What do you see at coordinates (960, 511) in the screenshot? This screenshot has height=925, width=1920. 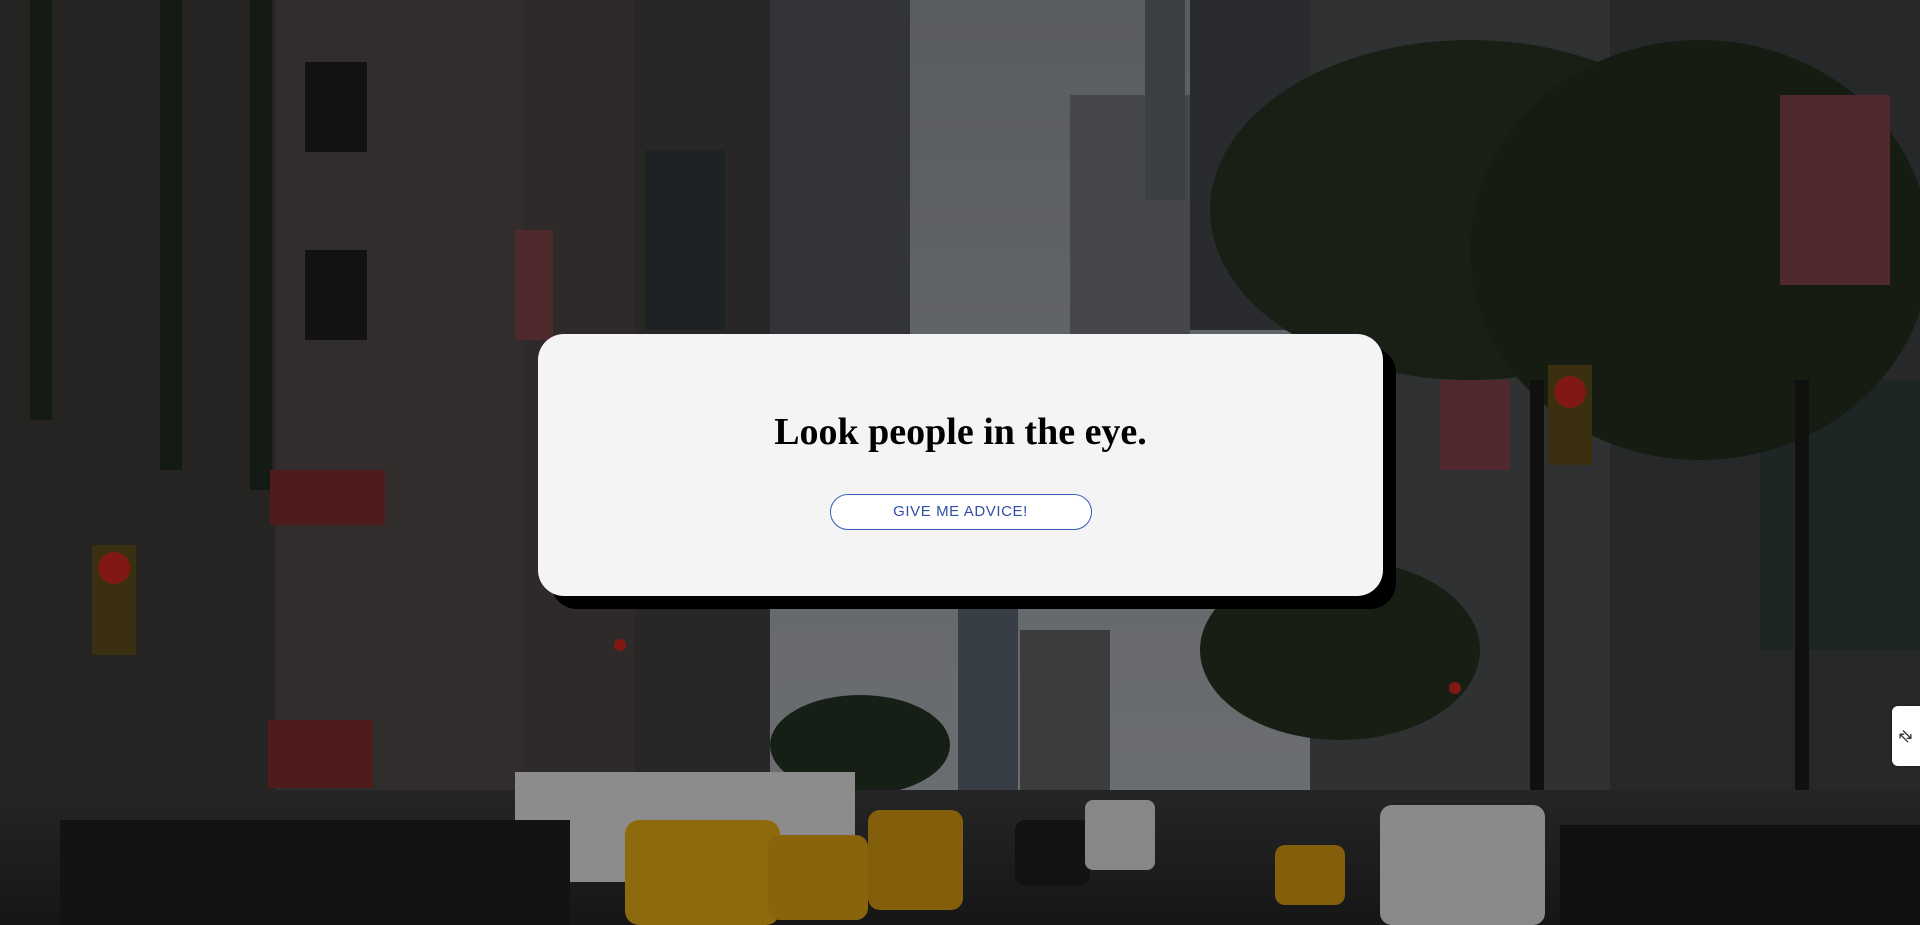 I see `give-me-advice-button: GIVE ME ADVICE!` at bounding box center [960, 511].